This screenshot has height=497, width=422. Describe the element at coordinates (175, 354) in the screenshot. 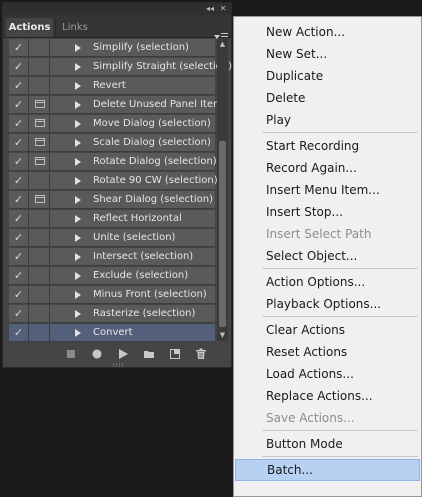

I see `new-action-icon` at that location.